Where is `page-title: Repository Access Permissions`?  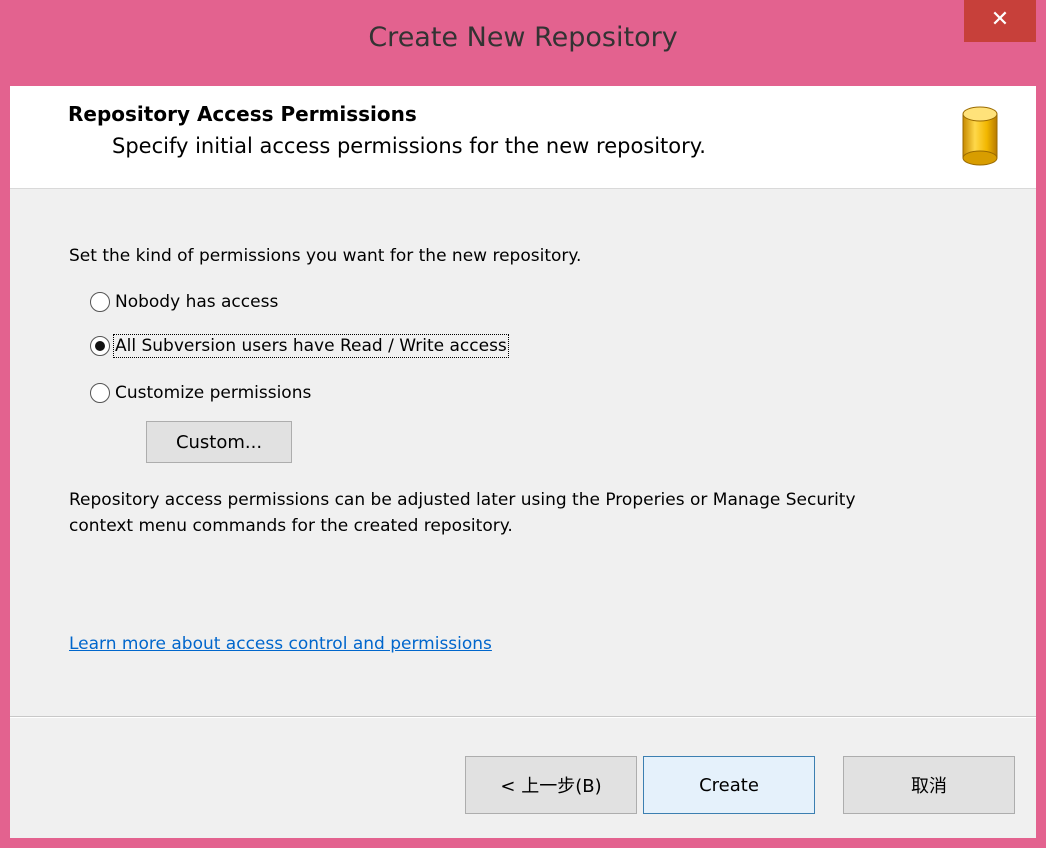
page-title: Repository Access Permissions is located at coordinates (242, 114).